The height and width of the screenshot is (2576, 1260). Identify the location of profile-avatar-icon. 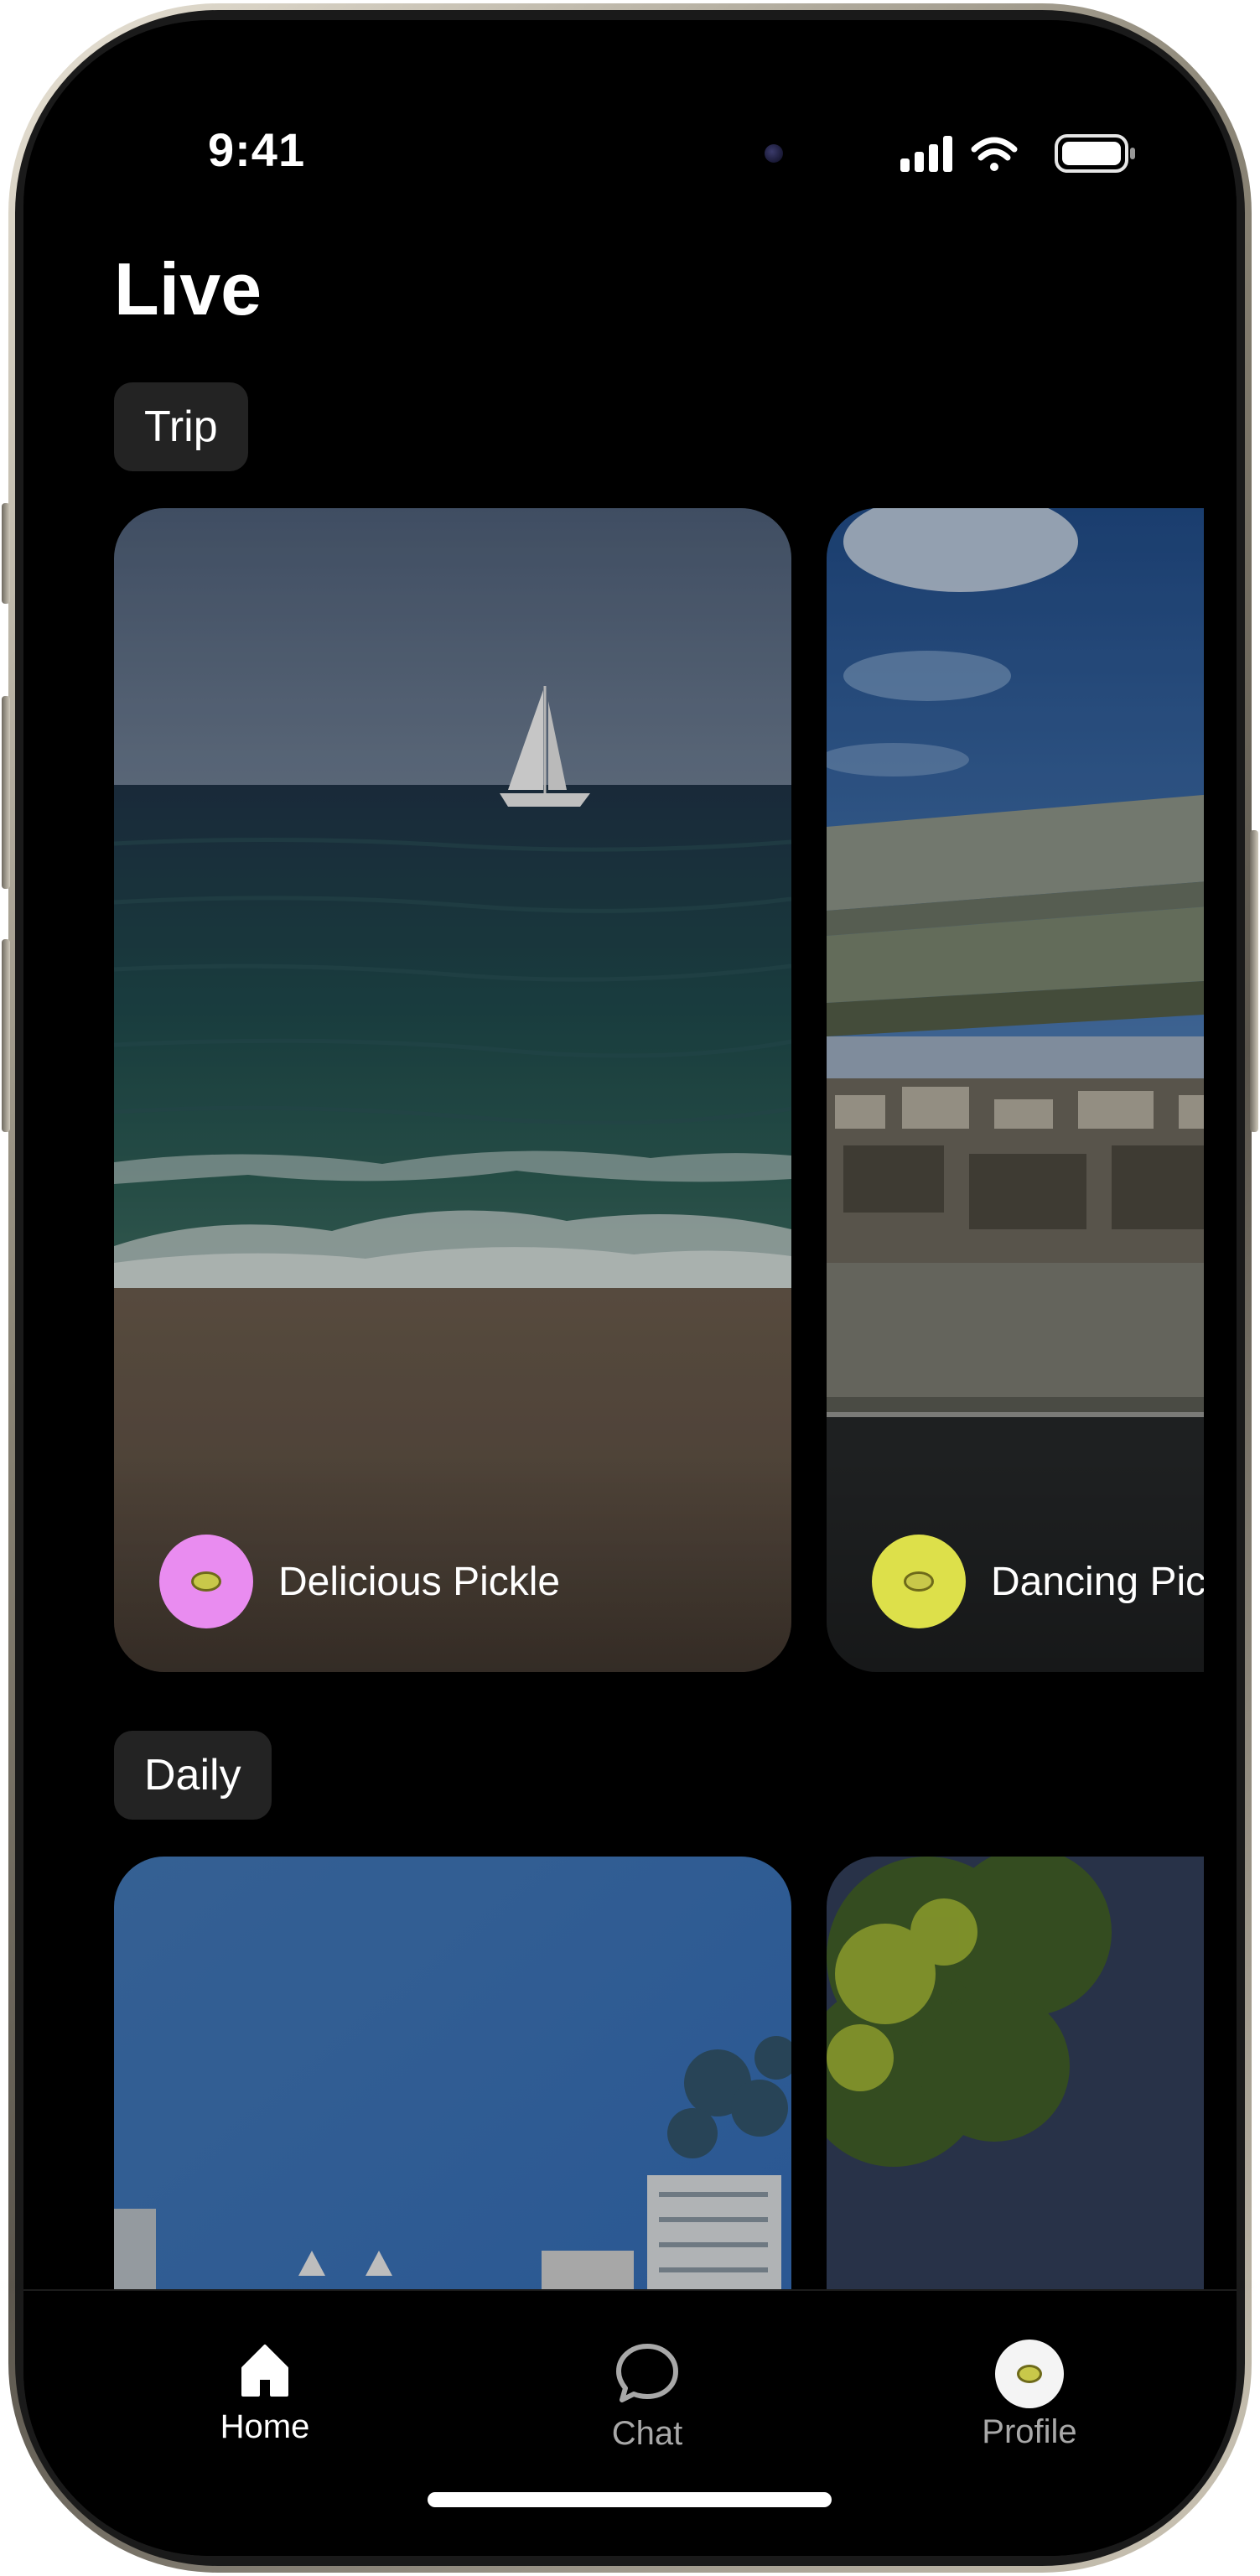
(1029, 2374).